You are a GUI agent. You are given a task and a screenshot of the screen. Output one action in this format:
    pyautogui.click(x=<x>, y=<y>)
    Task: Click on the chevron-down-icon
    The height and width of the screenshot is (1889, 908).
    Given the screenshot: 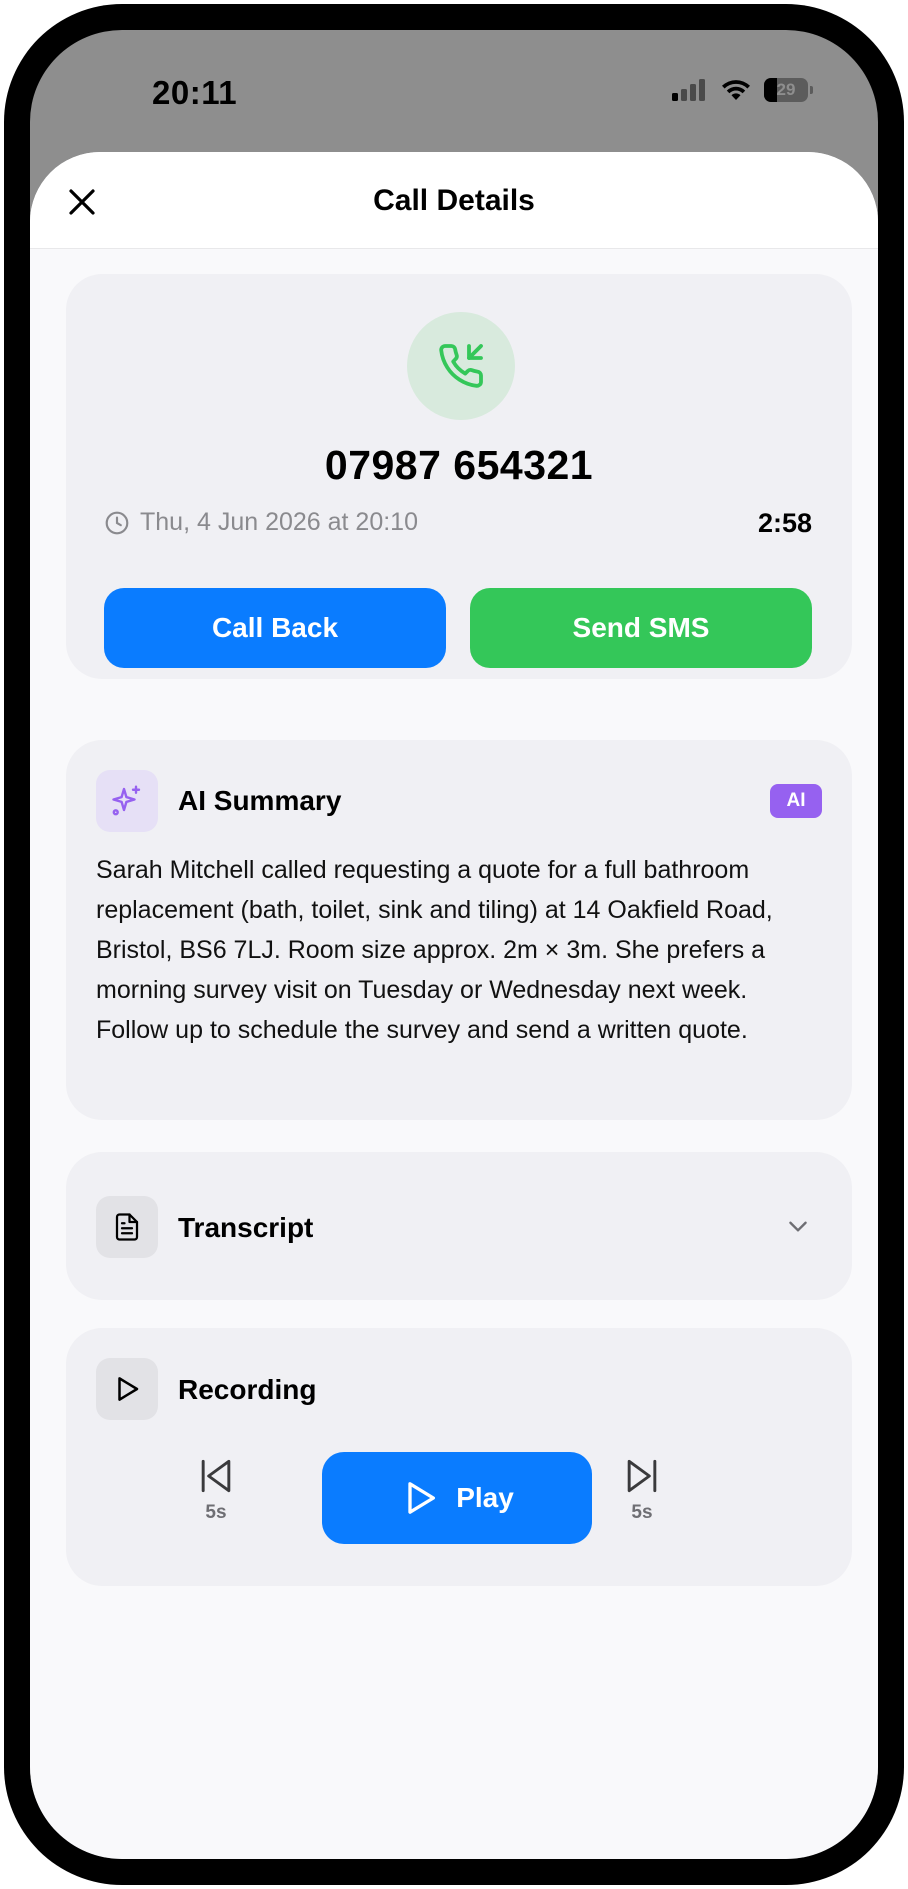 What is the action you would take?
    pyautogui.click(x=798, y=1226)
    